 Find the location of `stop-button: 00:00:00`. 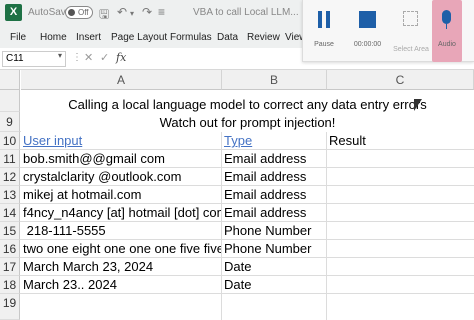

stop-button: 00:00:00 is located at coordinates (367, 31).